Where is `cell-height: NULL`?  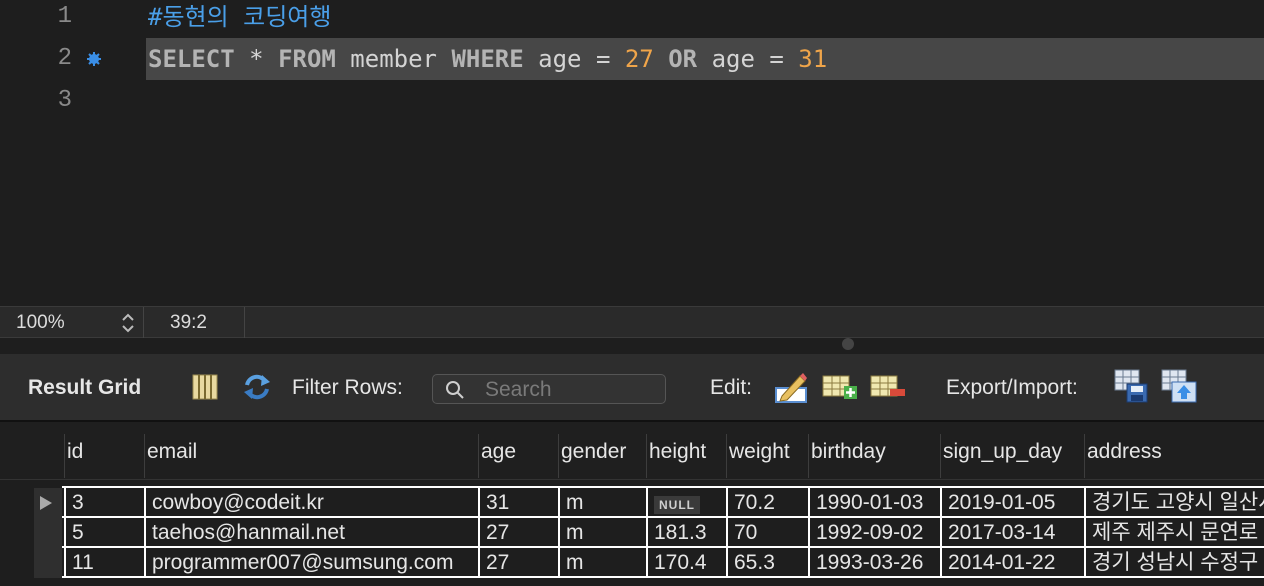 cell-height: NULL is located at coordinates (686, 503).